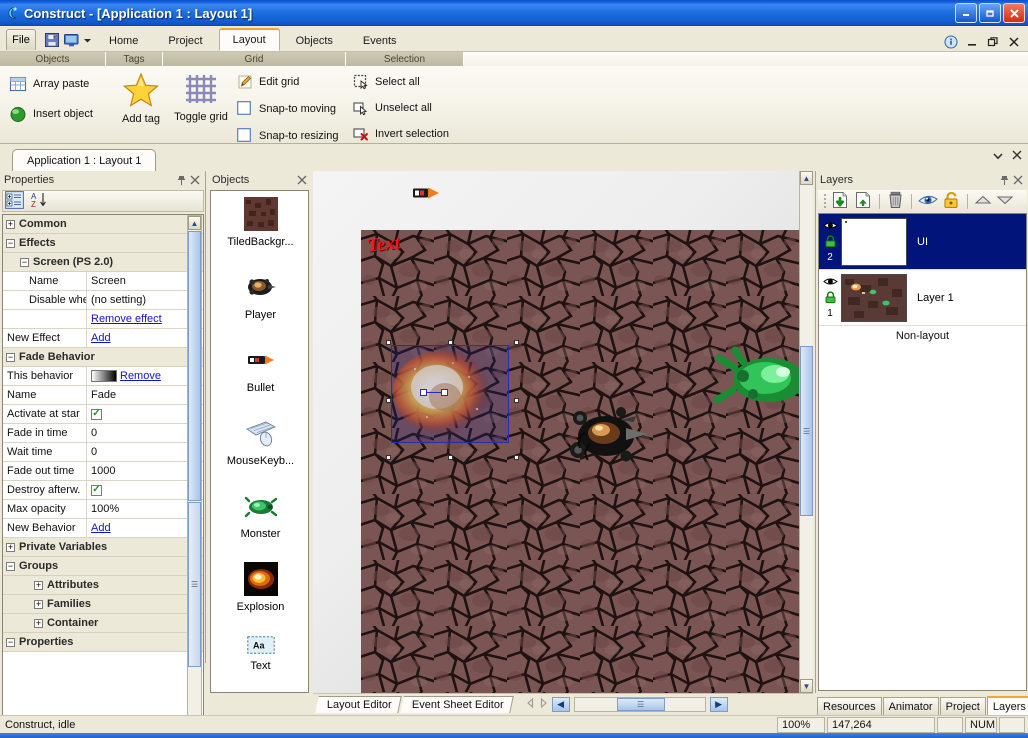  I want to click on property-category-fade-behavior: − Fade Behavior, so click(103, 357).